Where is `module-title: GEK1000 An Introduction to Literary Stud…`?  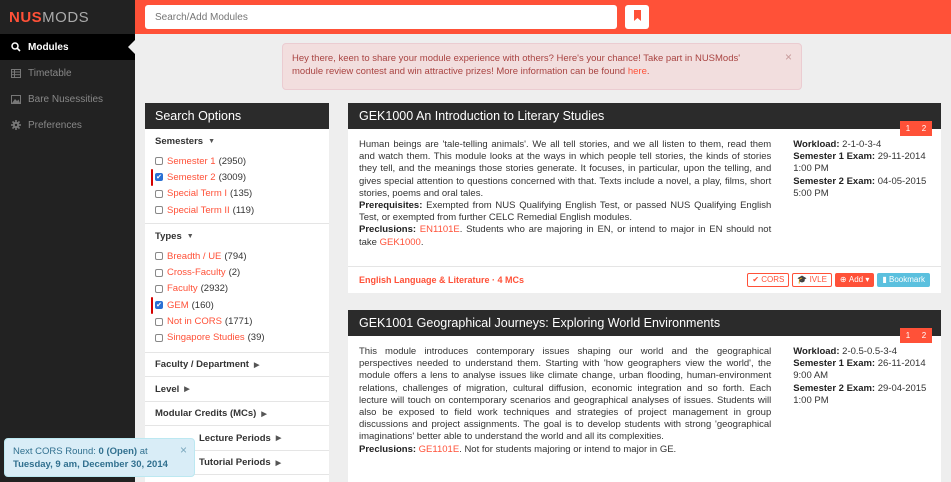 module-title: GEK1000 An Introduction to Literary Stud… is located at coordinates (644, 116).